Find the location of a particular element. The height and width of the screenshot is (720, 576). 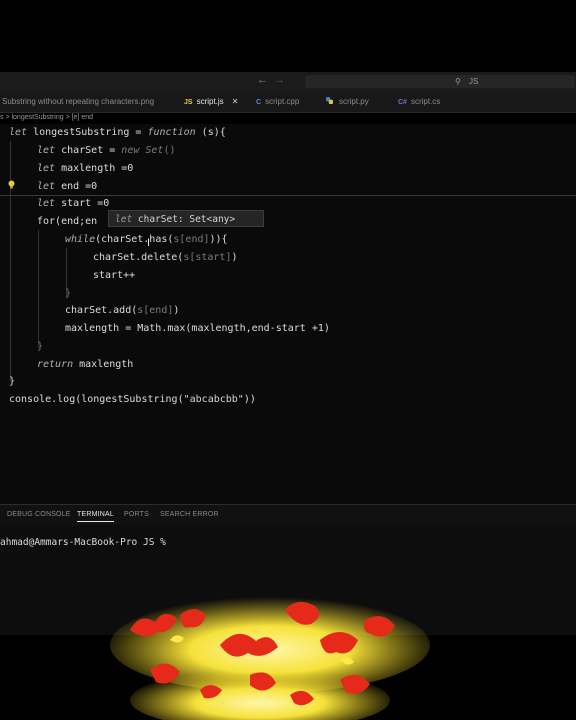

tab-debug-console: DEBUG CONSOLE is located at coordinates (39, 515).